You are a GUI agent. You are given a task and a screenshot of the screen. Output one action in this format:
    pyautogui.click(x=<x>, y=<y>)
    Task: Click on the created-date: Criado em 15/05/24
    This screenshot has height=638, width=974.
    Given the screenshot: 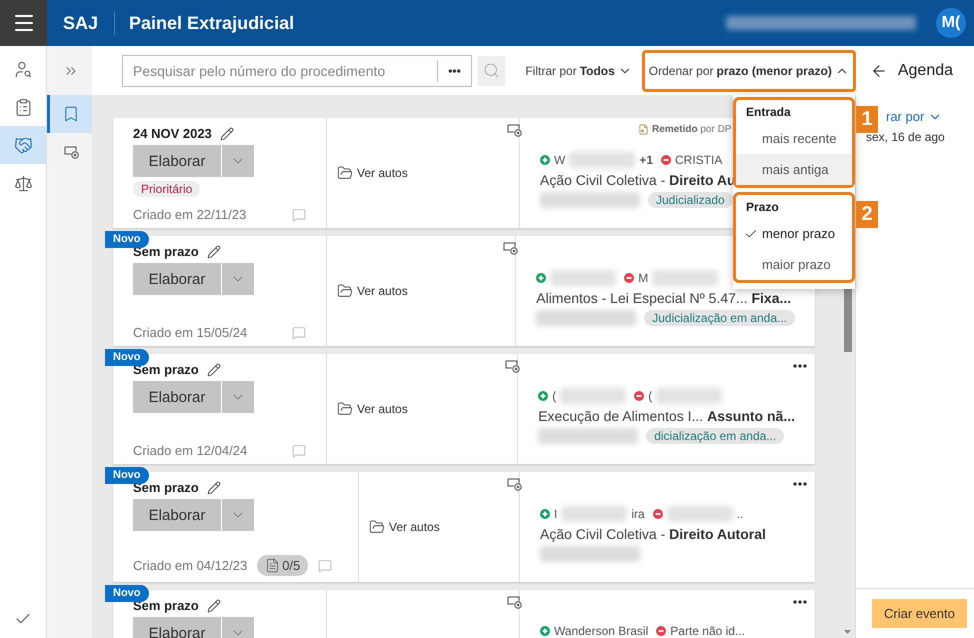 What is the action you would take?
    pyautogui.click(x=190, y=332)
    